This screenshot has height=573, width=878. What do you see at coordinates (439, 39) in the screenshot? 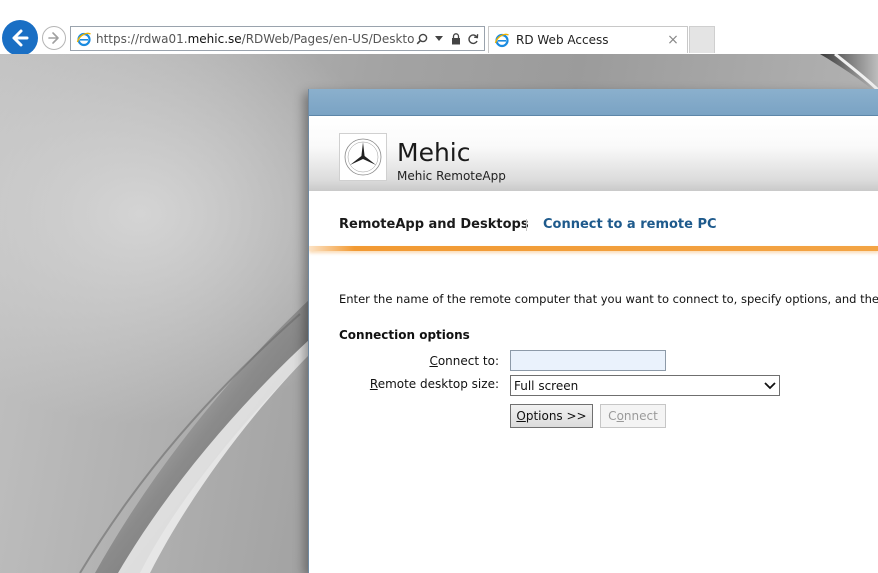
I see `dropdown-arrow-icon` at bounding box center [439, 39].